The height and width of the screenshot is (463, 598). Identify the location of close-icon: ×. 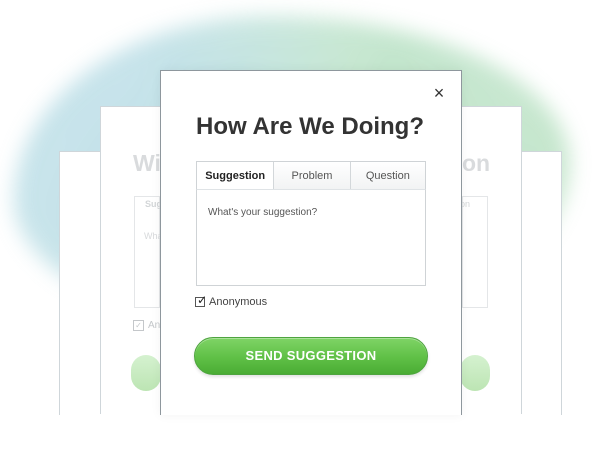
(439, 93).